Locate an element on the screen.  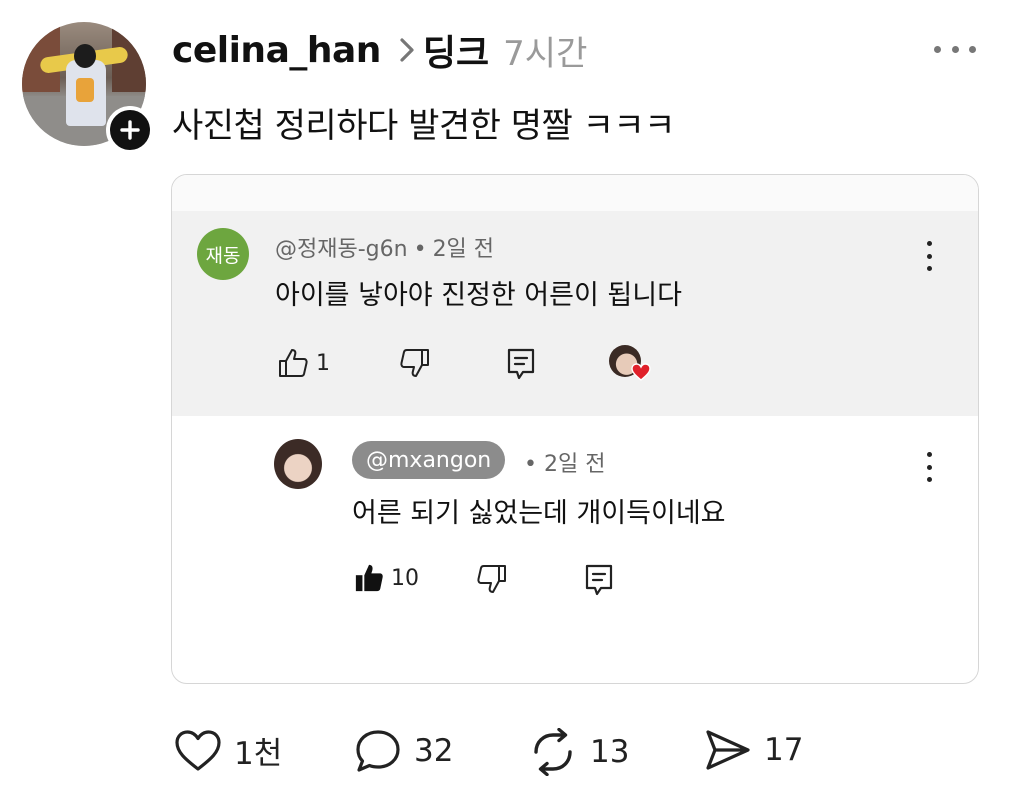
reply-reply is located at coordinates (599, 580).